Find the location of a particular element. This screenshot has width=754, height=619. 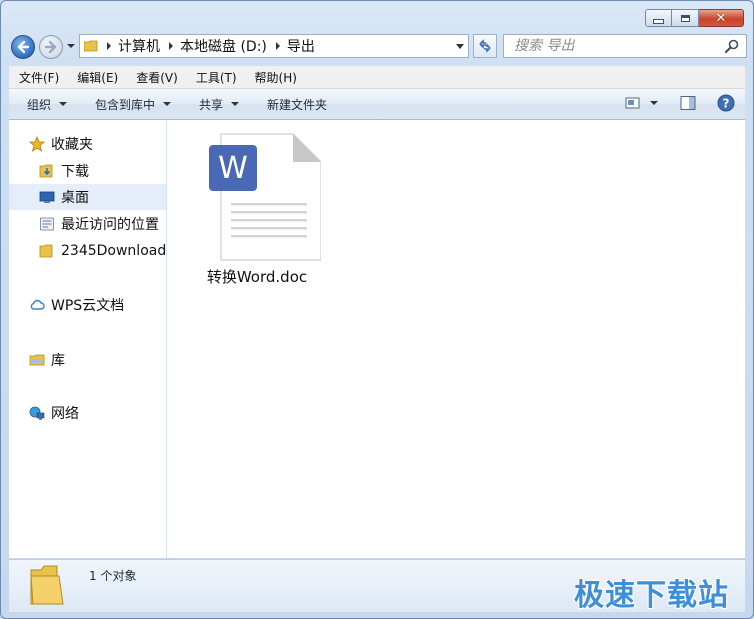

maximize-icon is located at coordinates (685, 18).